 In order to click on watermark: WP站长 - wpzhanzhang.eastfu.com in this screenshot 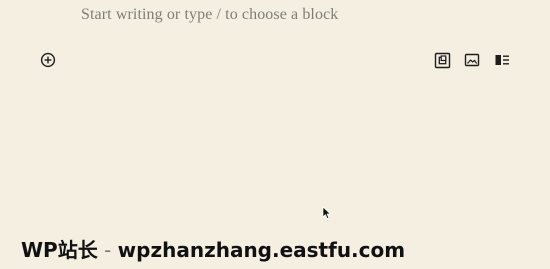, I will do `click(213, 248)`.